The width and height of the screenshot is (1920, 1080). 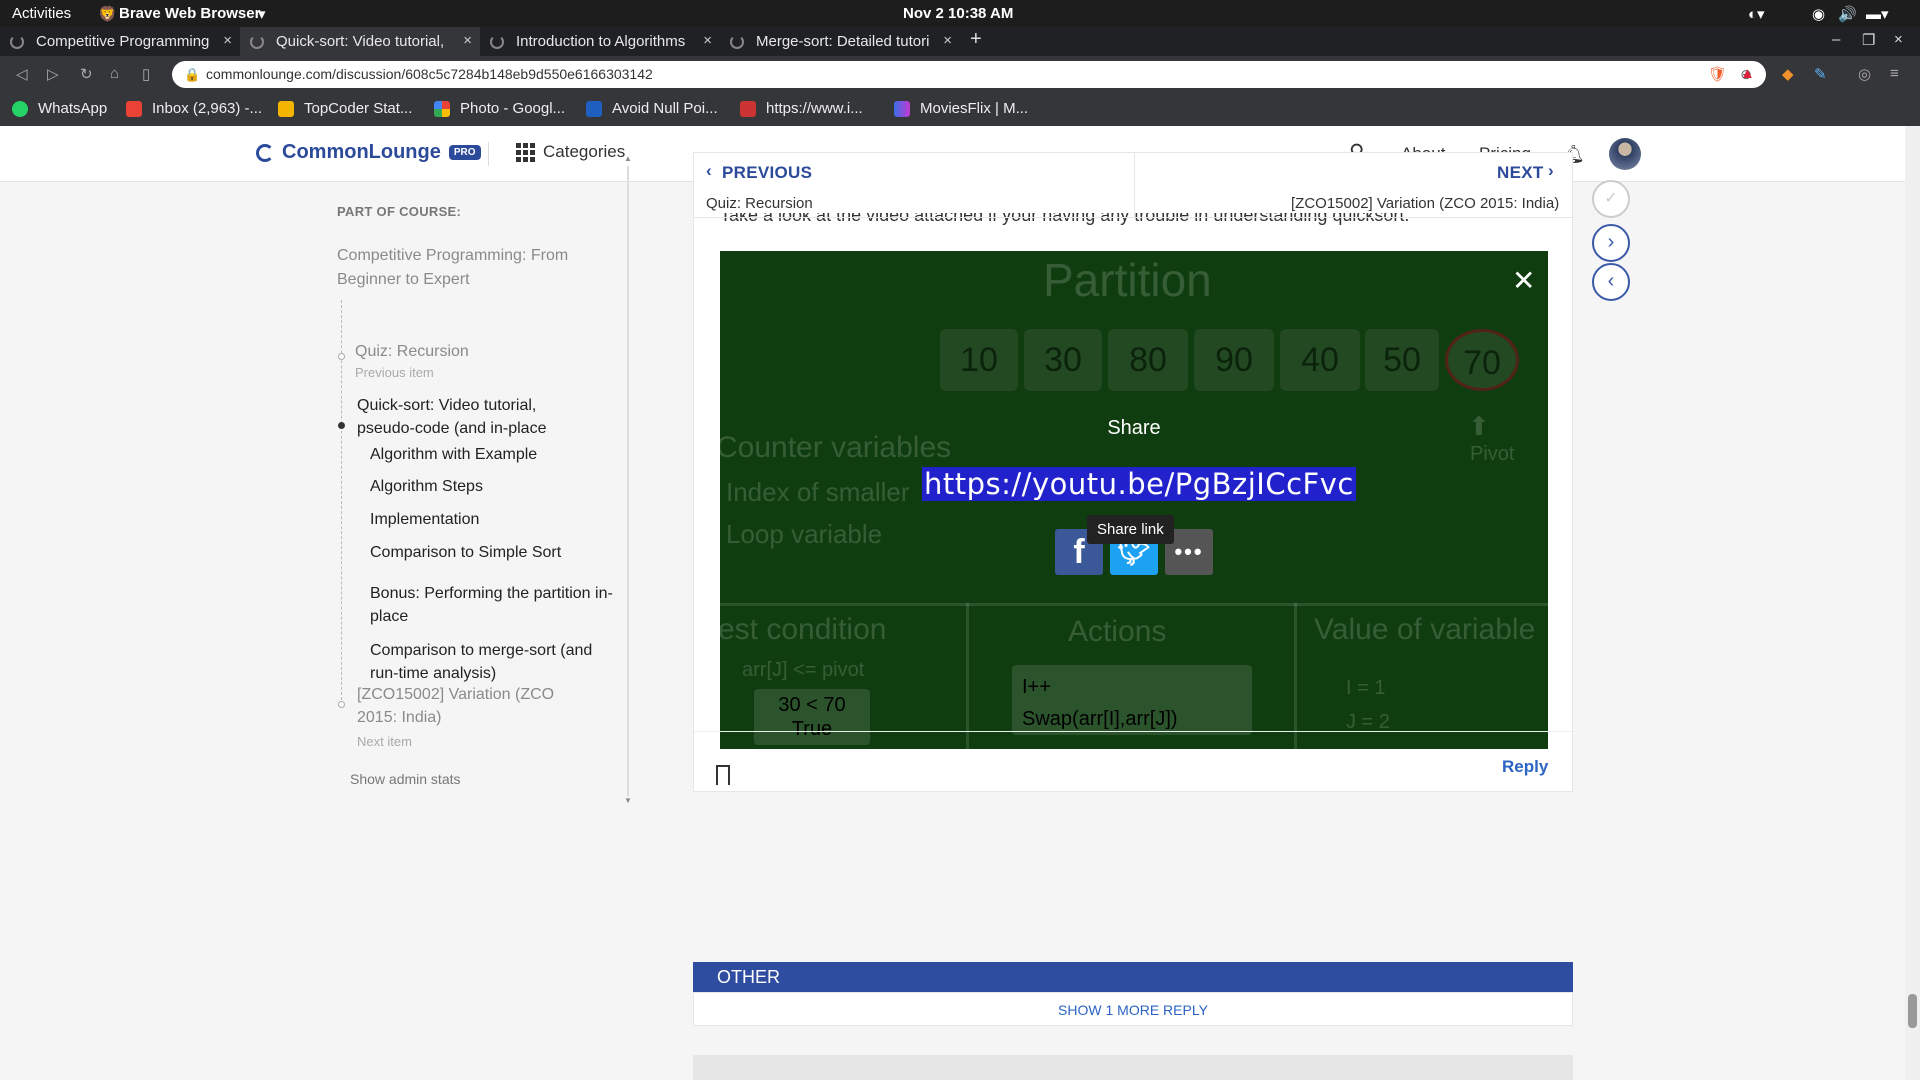 I want to click on tab-quick-sort: Quick-sort: Video tutorial, ×, so click(x=360, y=41).